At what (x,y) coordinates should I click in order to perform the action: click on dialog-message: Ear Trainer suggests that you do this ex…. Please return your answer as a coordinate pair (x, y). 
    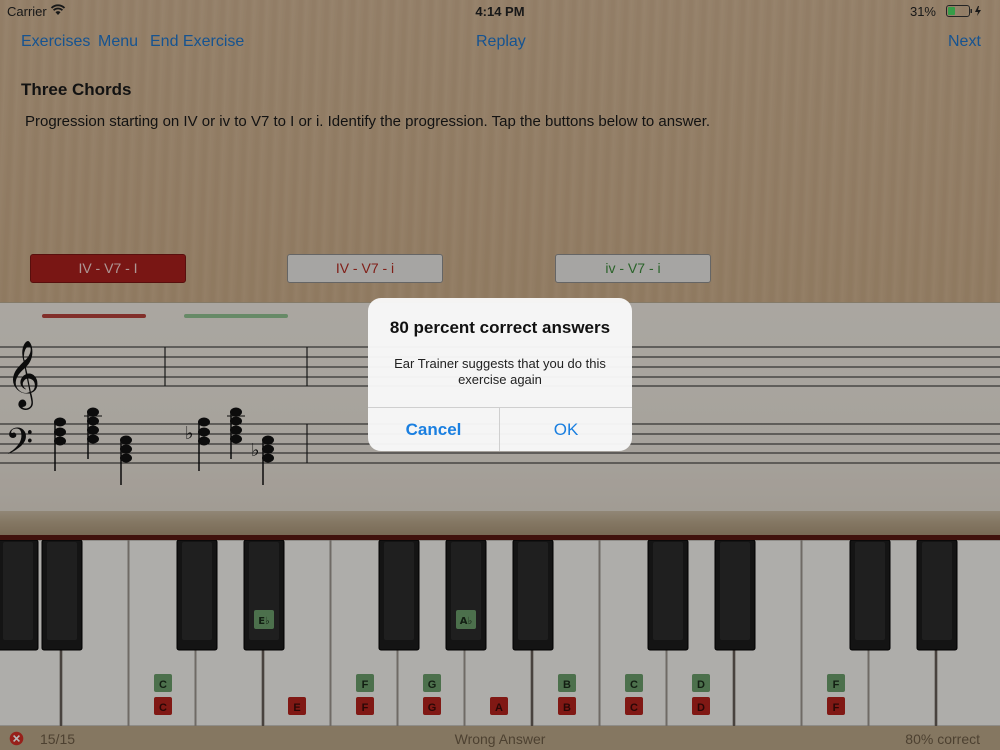
    Looking at the image, I should click on (500, 371).